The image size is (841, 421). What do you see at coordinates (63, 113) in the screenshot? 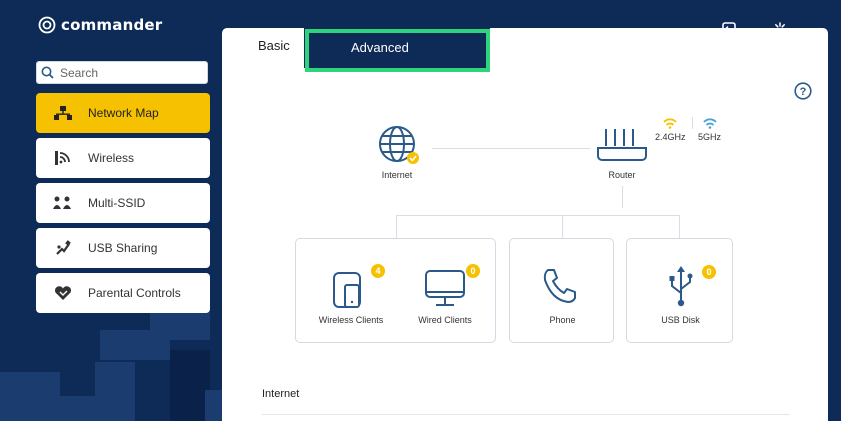
I see `network-map-icon` at bounding box center [63, 113].